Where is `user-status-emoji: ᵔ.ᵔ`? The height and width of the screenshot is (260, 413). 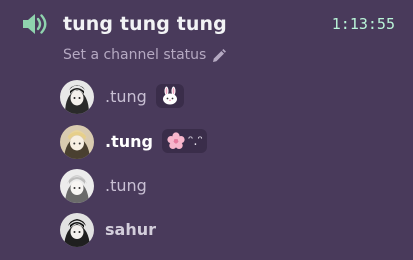 user-status-emoji: ᵔ.ᵔ is located at coordinates (184, 141).